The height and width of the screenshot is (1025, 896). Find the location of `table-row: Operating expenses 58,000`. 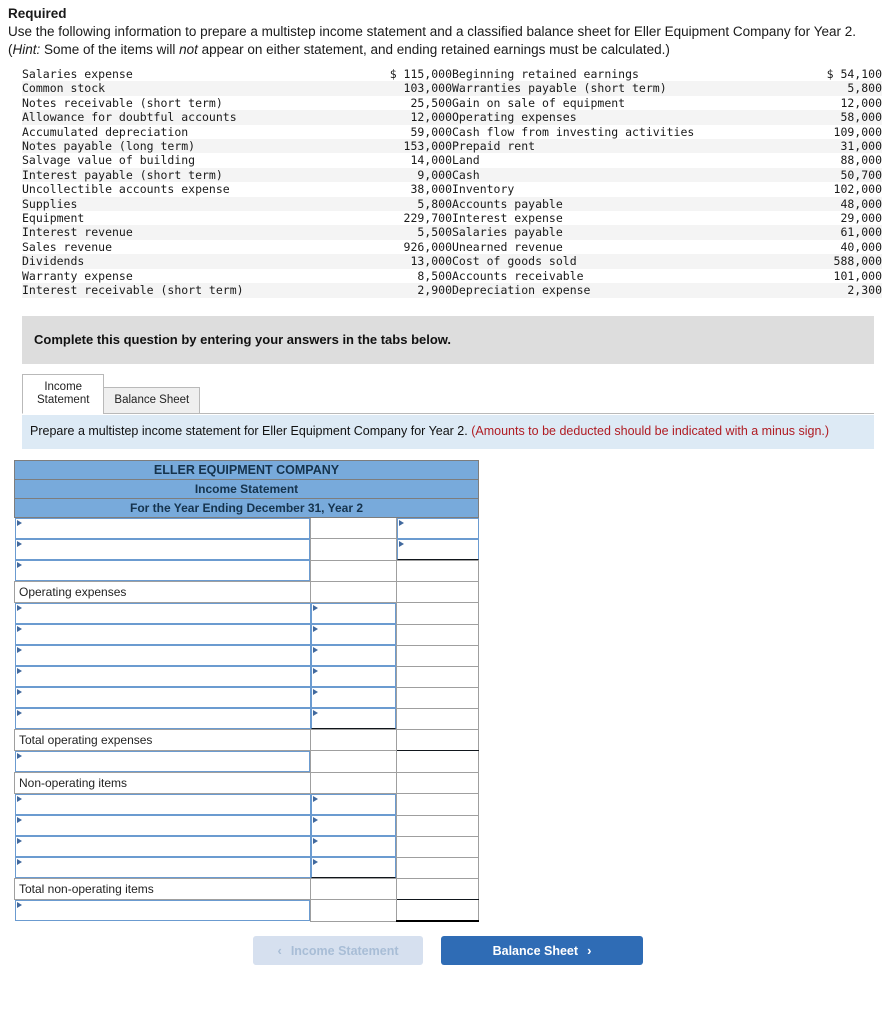

table-row: Operating expenses 58,000 is located at coordinates (667, 117).